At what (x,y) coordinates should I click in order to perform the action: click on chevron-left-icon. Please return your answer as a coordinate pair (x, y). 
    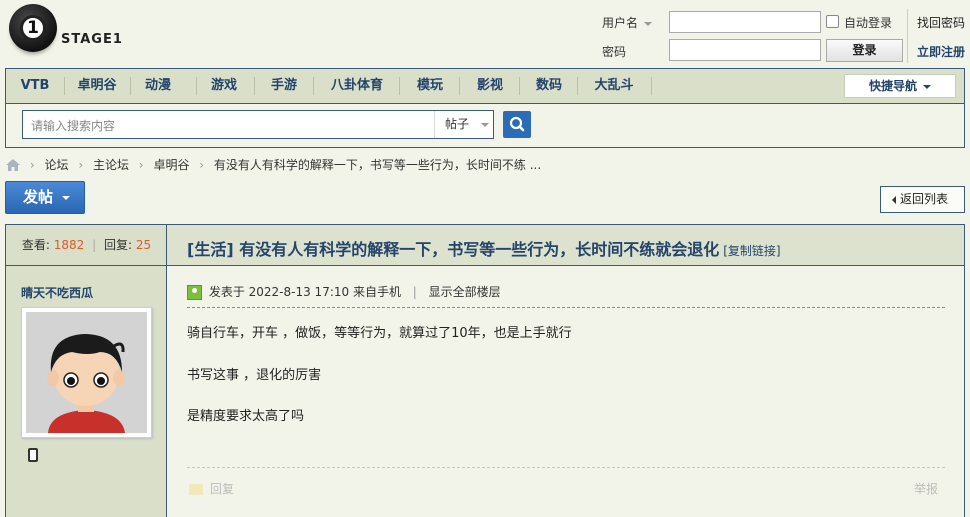
    Looking at the image, I should click on (894, 199).